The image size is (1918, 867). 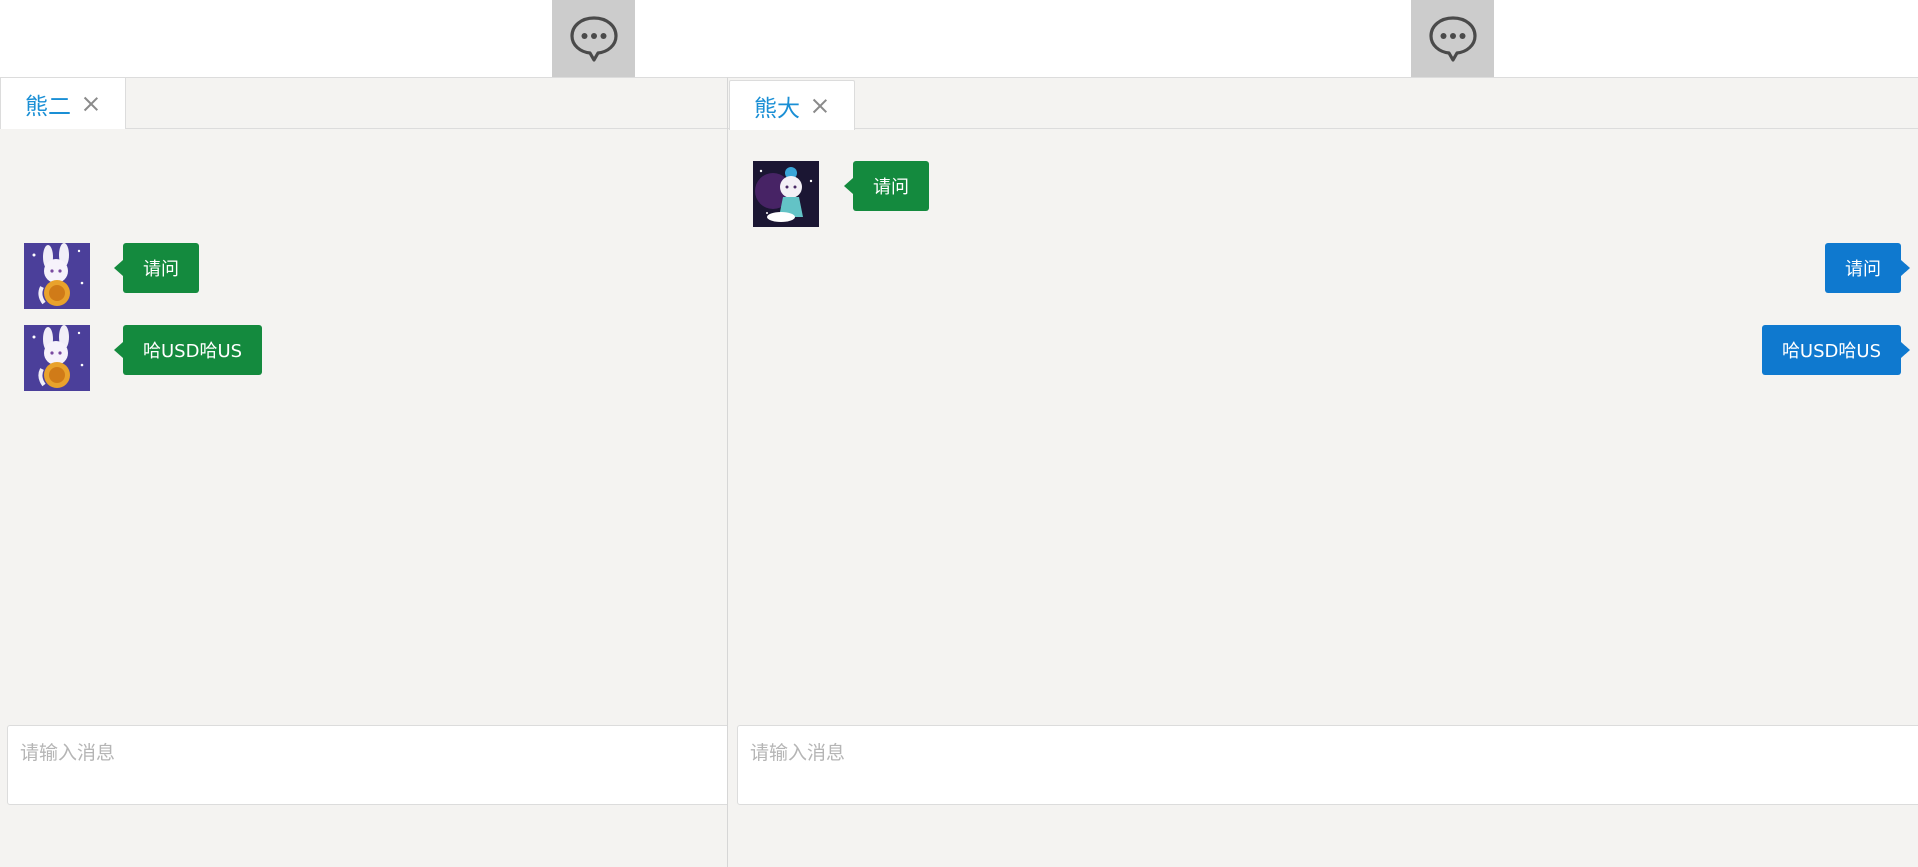 I want to click on message-bubble-outgoing: 哈USD哈US, so click(x=1836, y=350).